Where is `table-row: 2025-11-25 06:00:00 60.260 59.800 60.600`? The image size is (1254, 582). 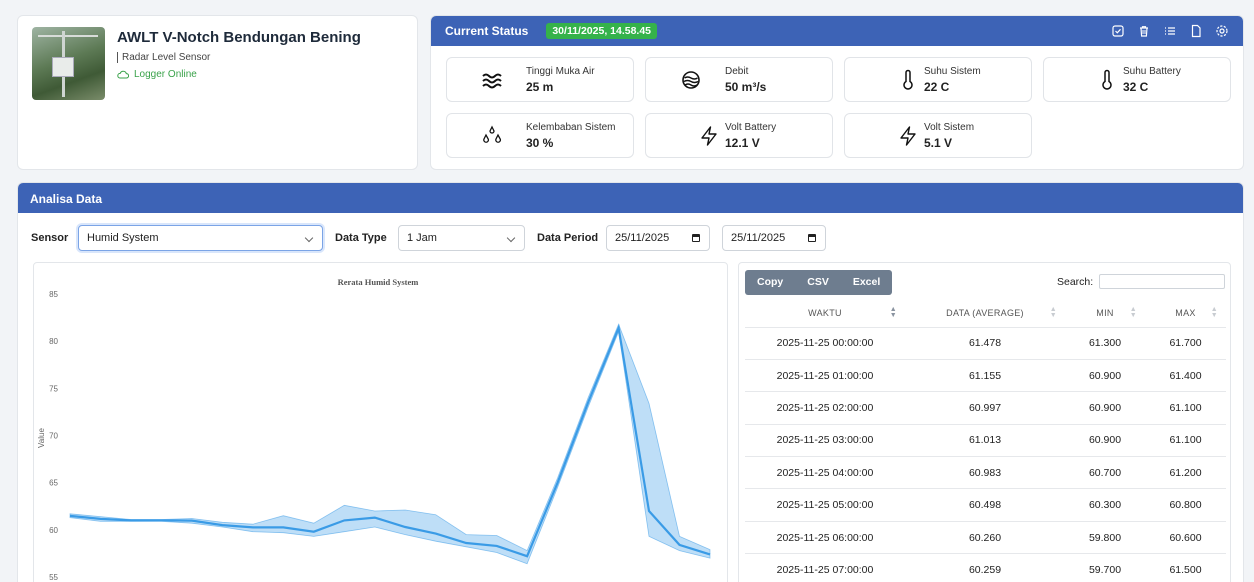
table-row: 2025-11-25 06:00:00 60.260 59.800 60.600 is located at coordinates (985, 537).